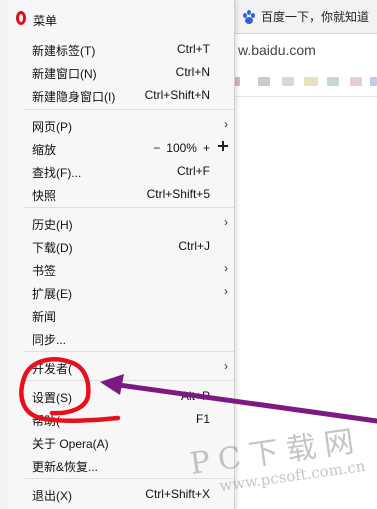 Image resolution: width=377 pixels, height=509 pixels. I want to click on menu-item-snapshot: 快照 Ctrl+Shift+5, so click(121, 193).